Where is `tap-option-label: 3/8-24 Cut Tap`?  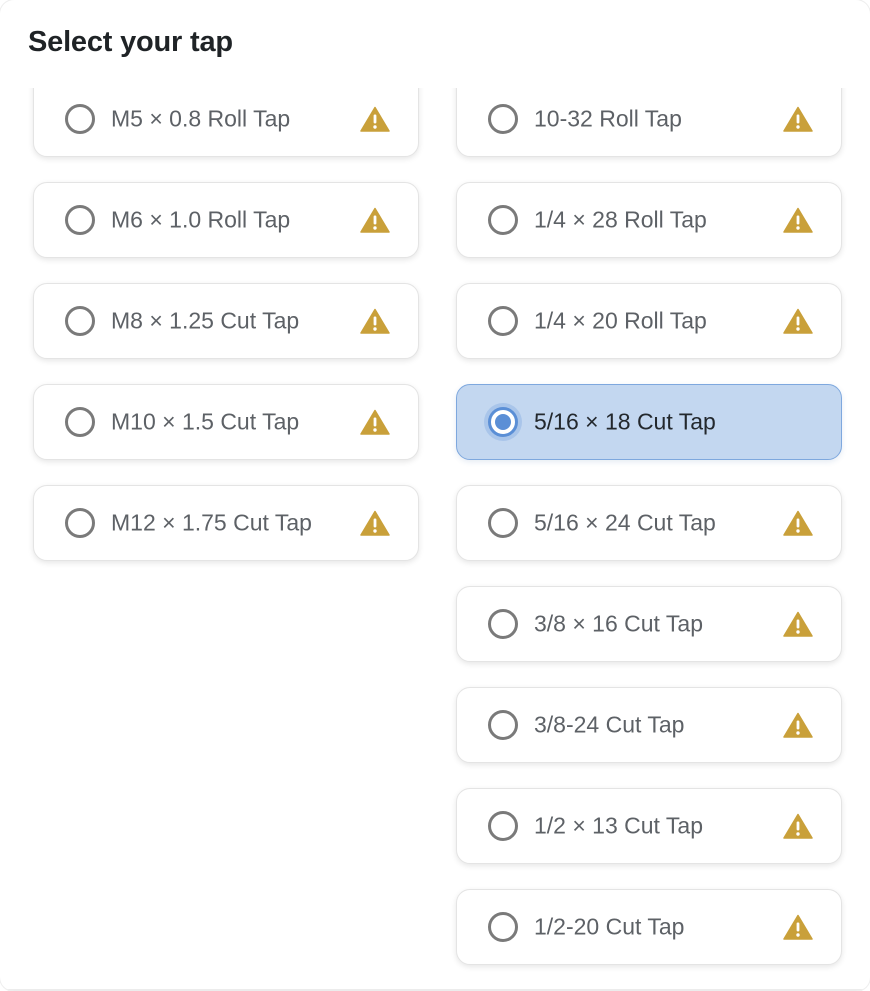 tap-option-label: 3/8-24 Cut Tap is located at coordinates (609, 724).